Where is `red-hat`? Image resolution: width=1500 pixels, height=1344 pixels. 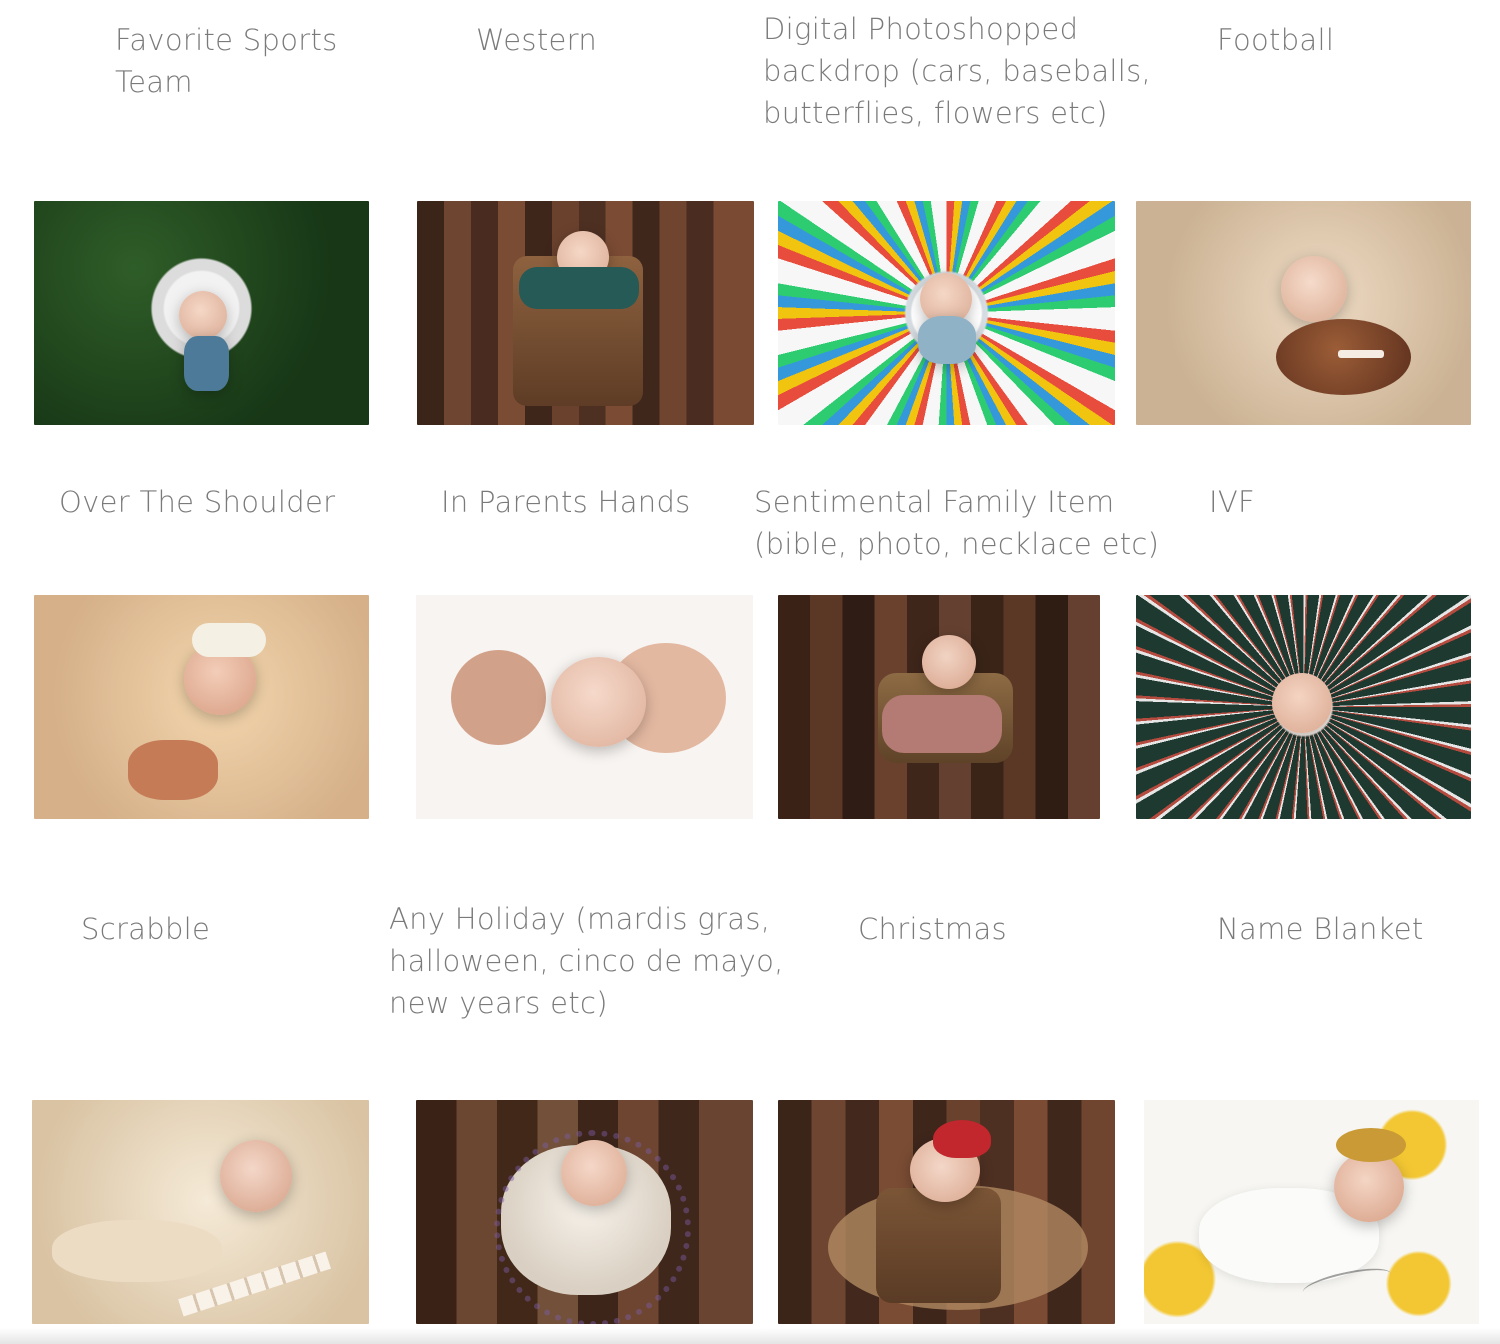
red-hat is located at coordinates (962, 1139).